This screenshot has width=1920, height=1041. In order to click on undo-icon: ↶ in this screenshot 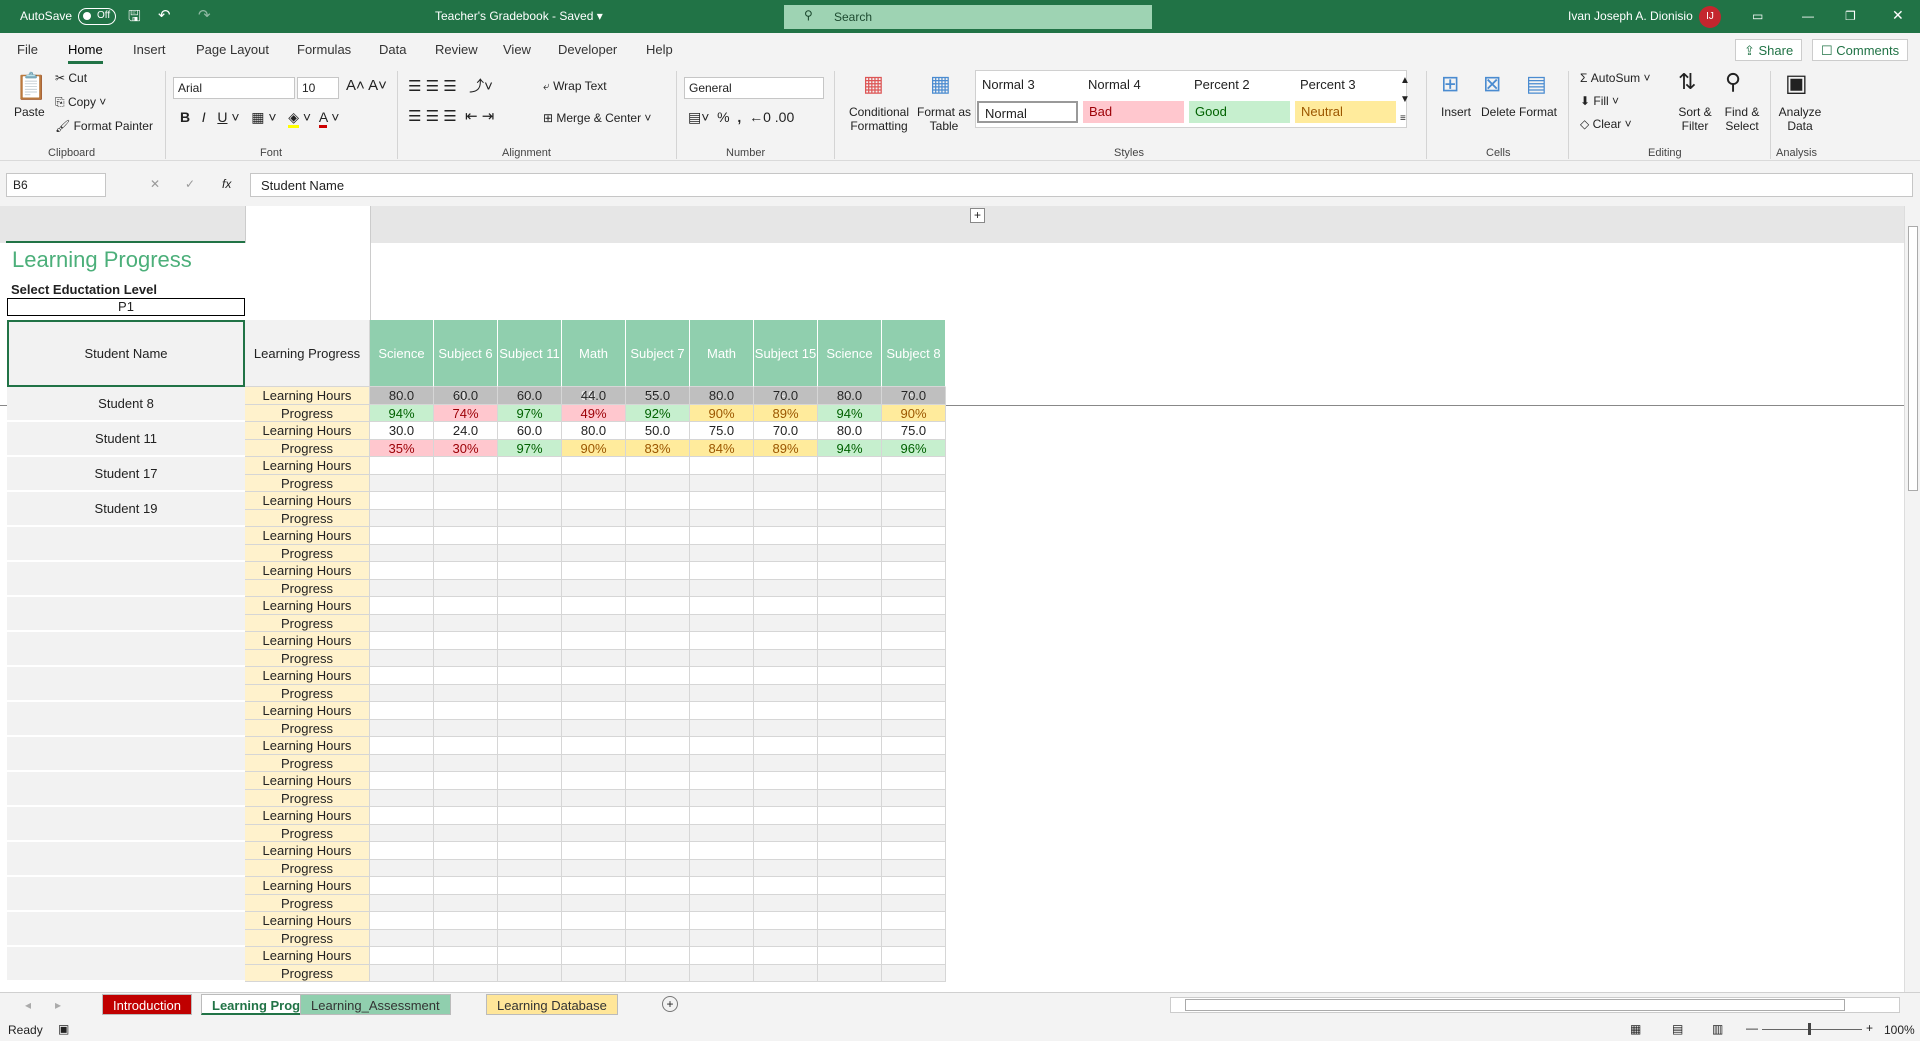, I will do `click(164, 15)`.